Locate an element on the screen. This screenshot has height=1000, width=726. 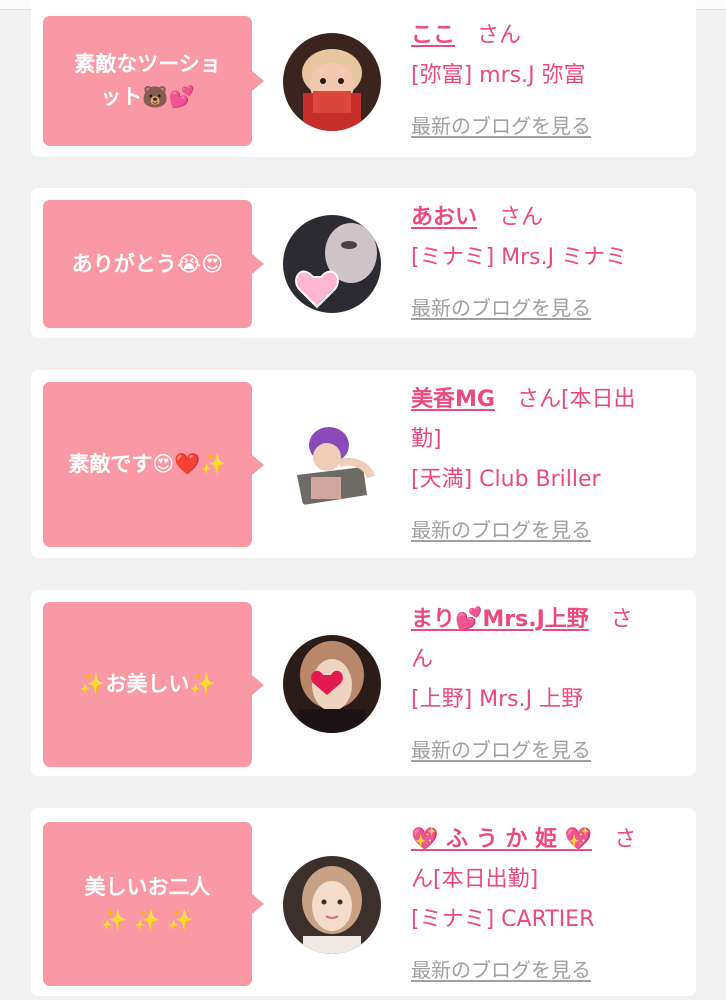
shop-name: [天満] Club Briller is located at coordinates (506, 479).